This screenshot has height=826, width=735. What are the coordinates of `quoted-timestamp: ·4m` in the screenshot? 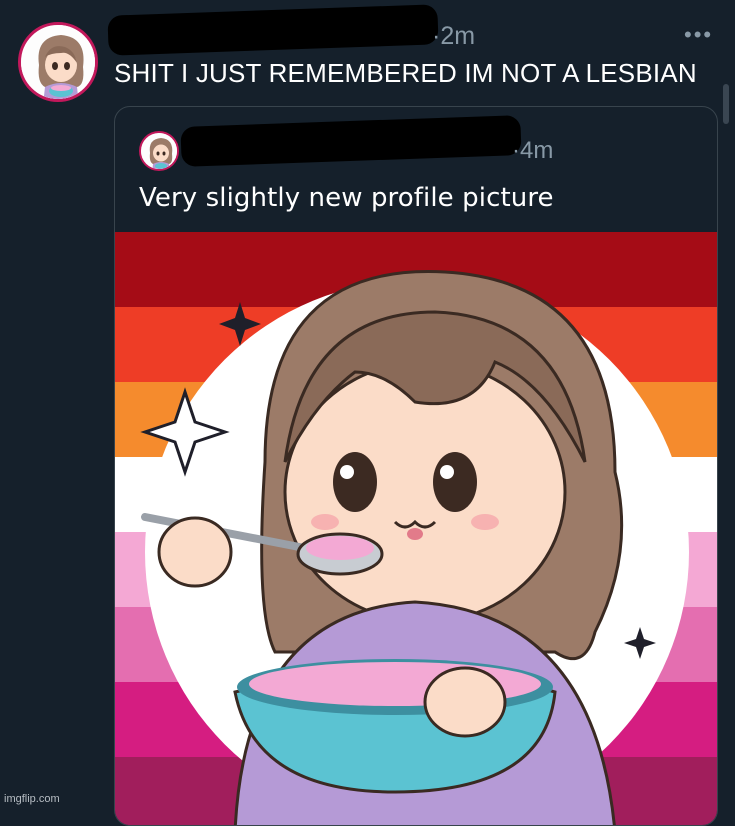 It's located at (533, 150).